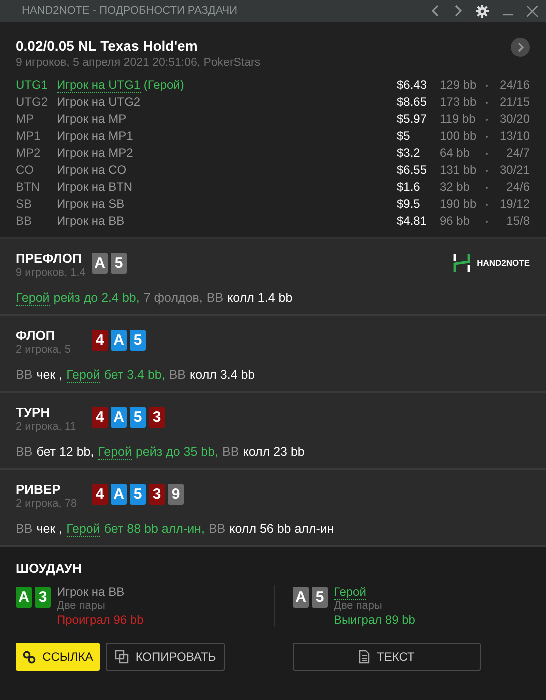  I want to click on player-stack: $8.65, so click(412, 102).